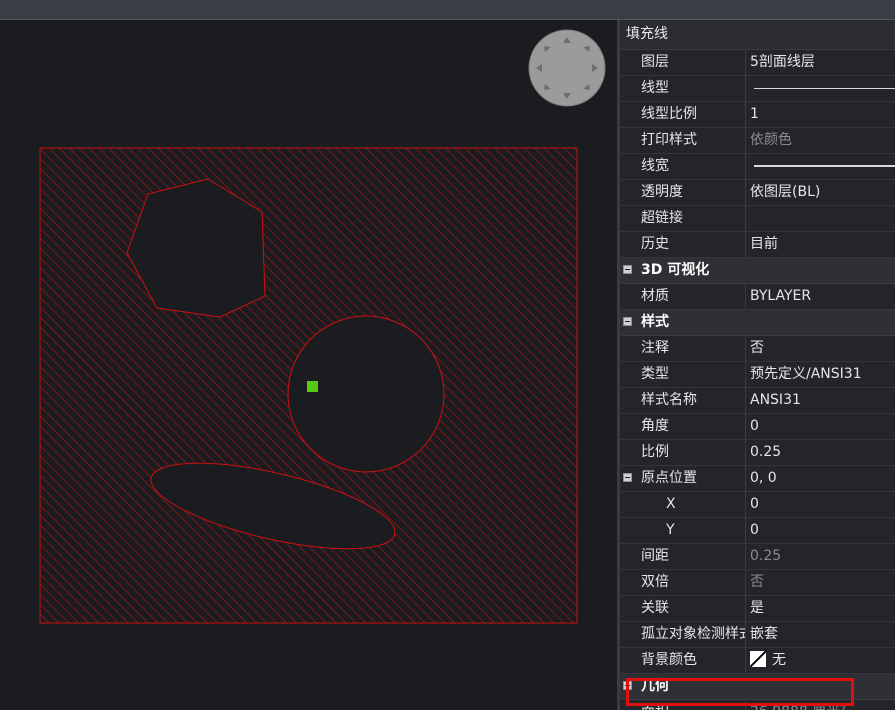 This screenshot has height=710, width=895. I want to click on prop-value-linetype, so click(820, 88).